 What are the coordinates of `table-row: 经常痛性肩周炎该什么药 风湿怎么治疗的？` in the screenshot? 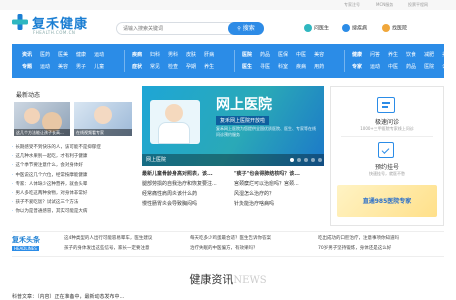 It's located at (234, 195).